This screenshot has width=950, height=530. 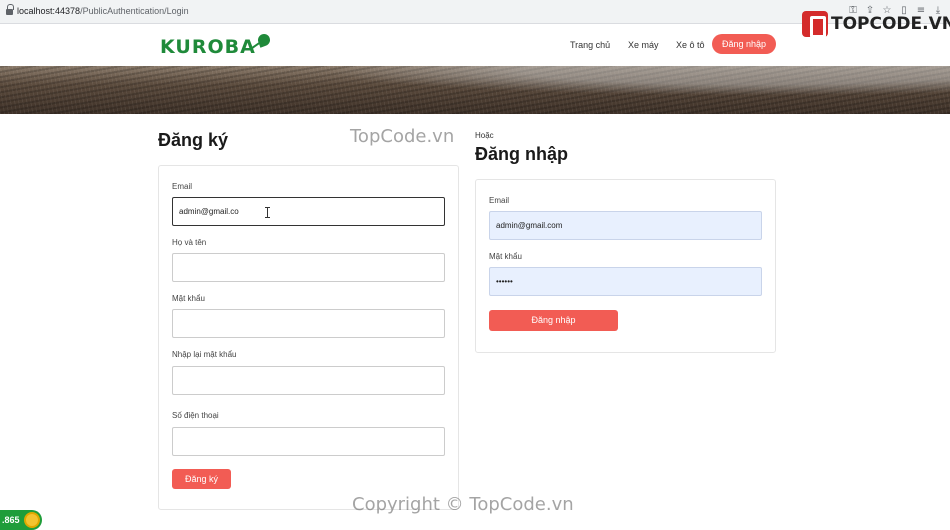 I want to click on register-email-input: admin@gmail.co, so click(x=308, y=211).